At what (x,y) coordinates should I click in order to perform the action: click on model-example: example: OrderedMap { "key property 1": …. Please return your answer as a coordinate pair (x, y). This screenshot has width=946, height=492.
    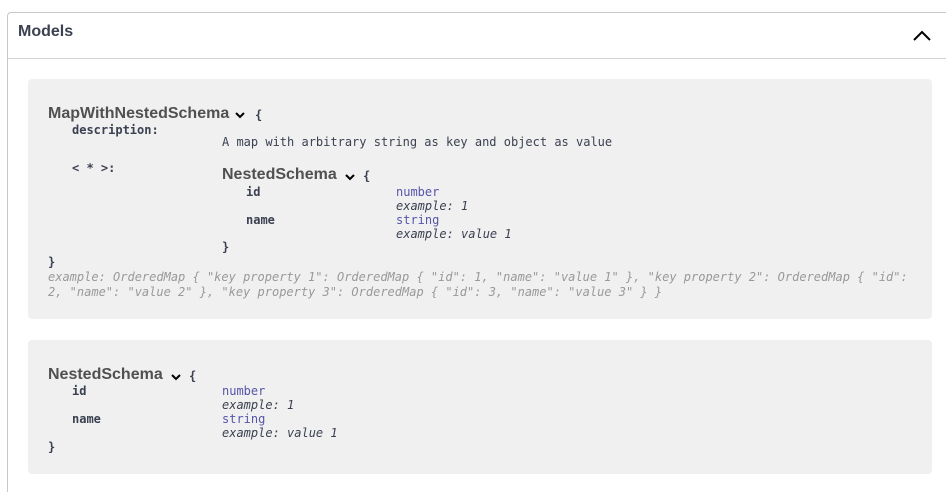
    Looking at the image, I should click on (478, 284).